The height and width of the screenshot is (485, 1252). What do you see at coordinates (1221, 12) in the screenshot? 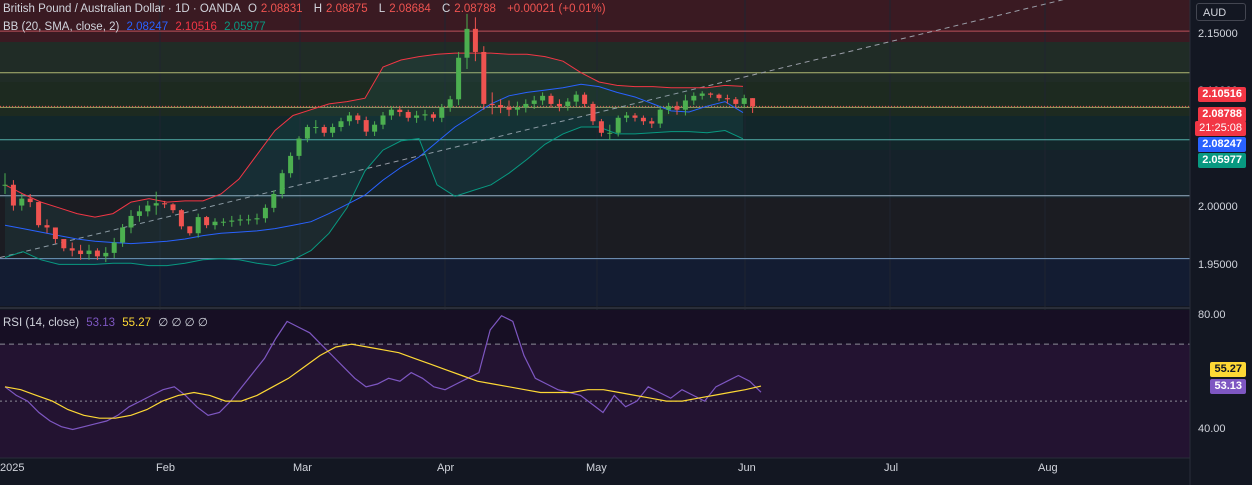
I see `currency-selector: AUD` at bounding box center [1221, 12].